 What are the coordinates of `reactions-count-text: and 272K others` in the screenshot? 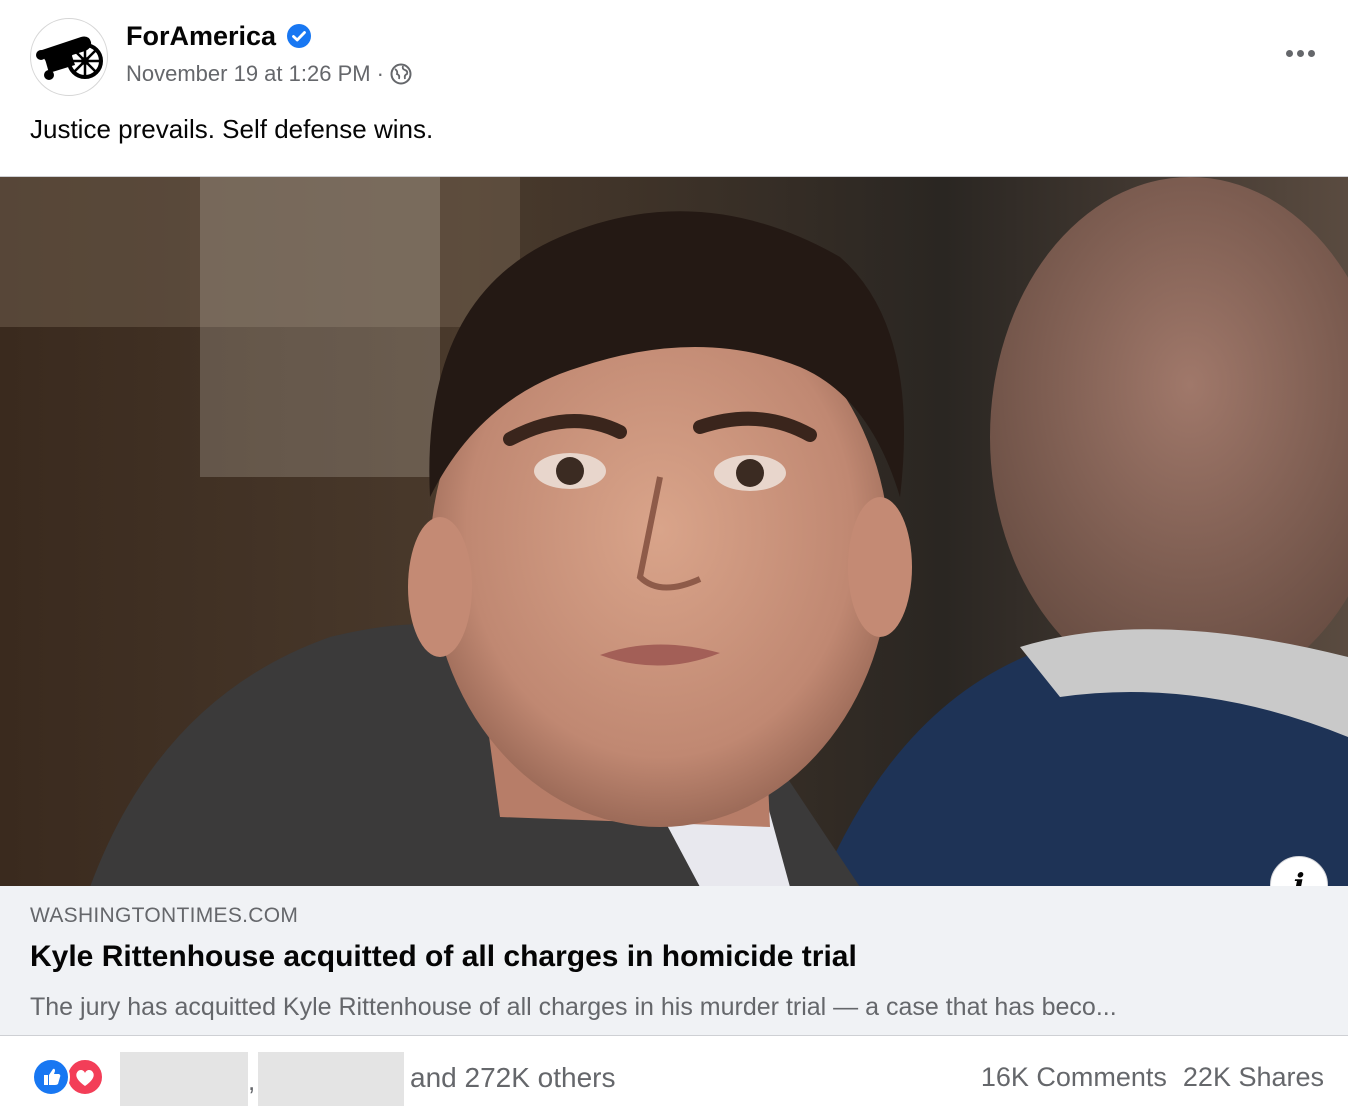 It's located at (513, 1078).